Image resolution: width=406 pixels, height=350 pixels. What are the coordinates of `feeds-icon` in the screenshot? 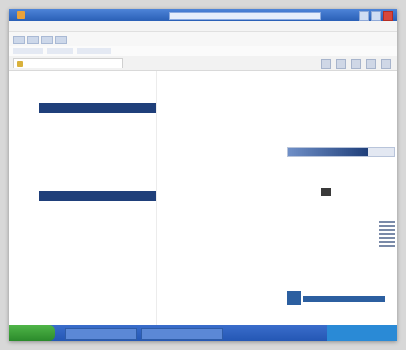 It's located at (341, 64).